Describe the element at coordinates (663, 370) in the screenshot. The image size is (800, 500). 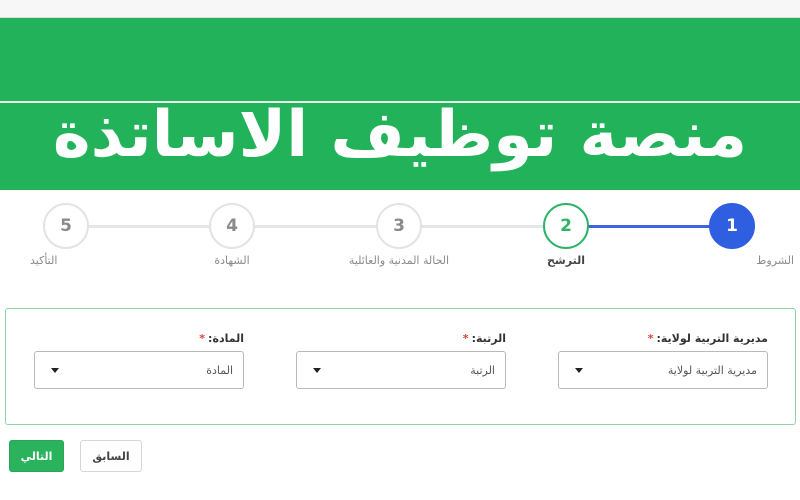
I see `directorate-select: مديرية التربية لولاية` at that location.